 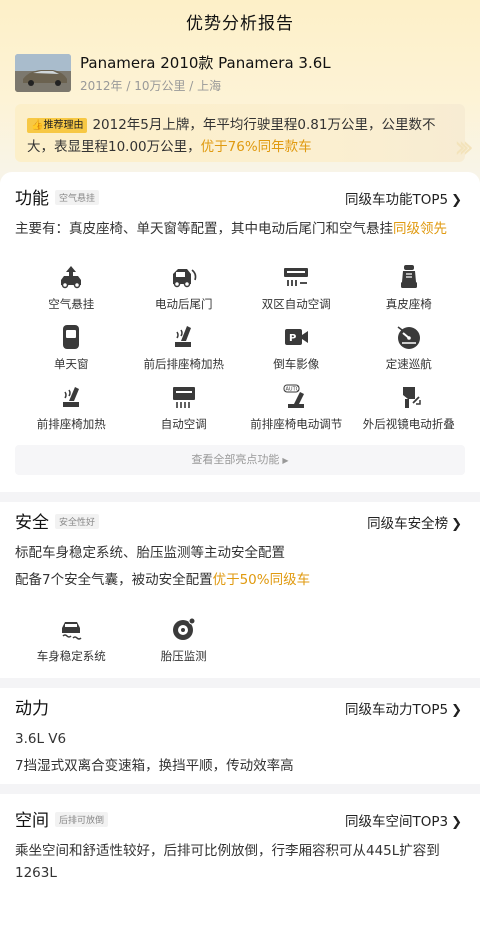 What do you see at coordinates (71, 364) in the screenshot?
I see `feature-label: 单天窗` at bounding box center [71, 364].